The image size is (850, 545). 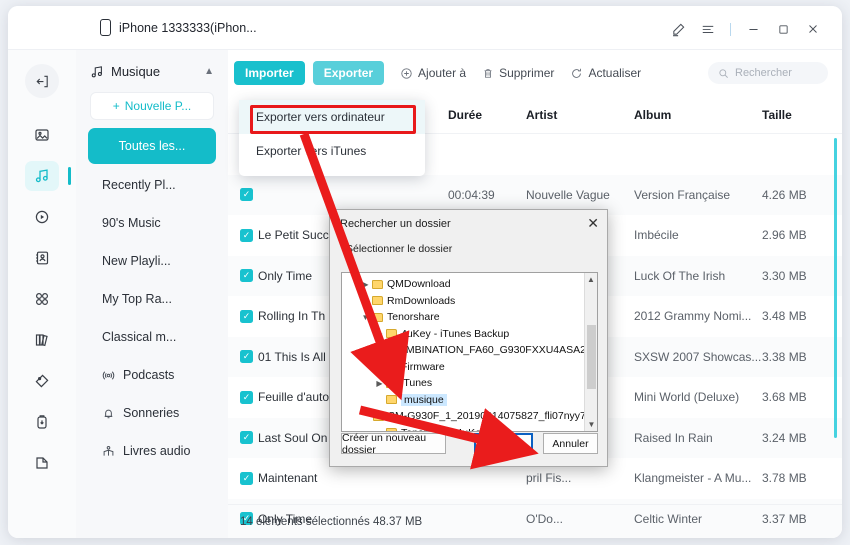 What do you see at coordinates (393, 444) in the screenshot?
I see `create-new-folder-button: Créer un nouveau dossier` at bounding box center [393, 444].